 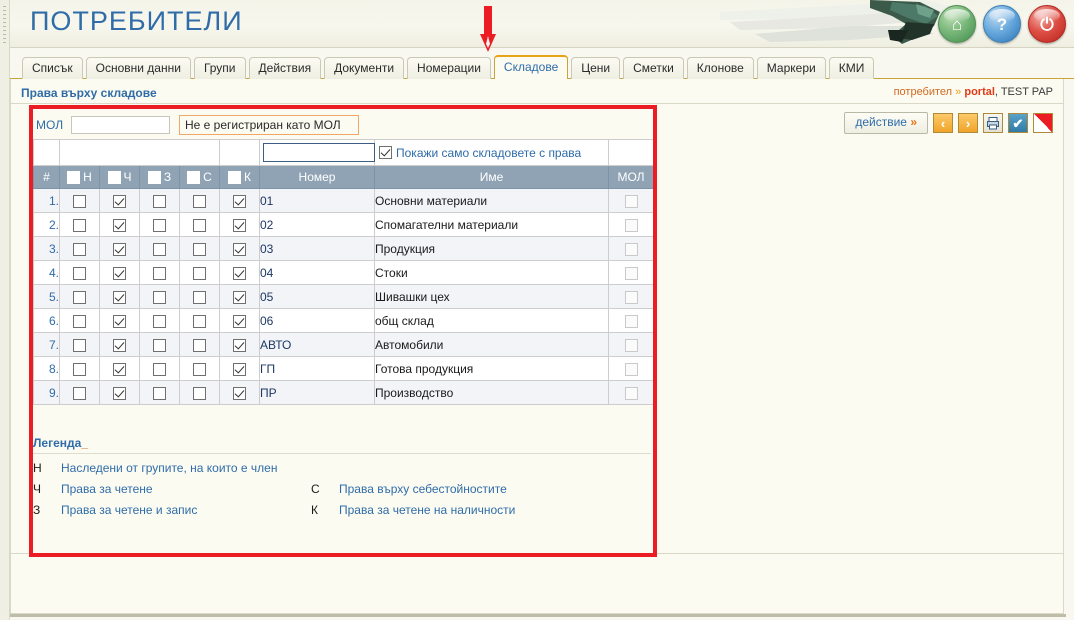 I want to click on table-row: 7. АВТО Автомобили, so click(x=343, y=344).